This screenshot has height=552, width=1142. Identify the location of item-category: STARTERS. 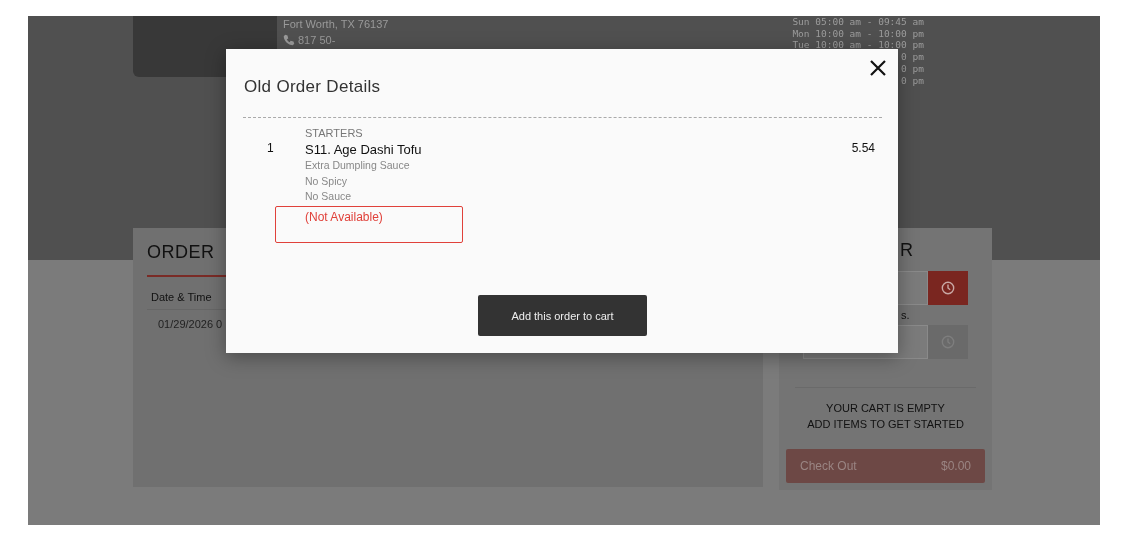
(334, 133).